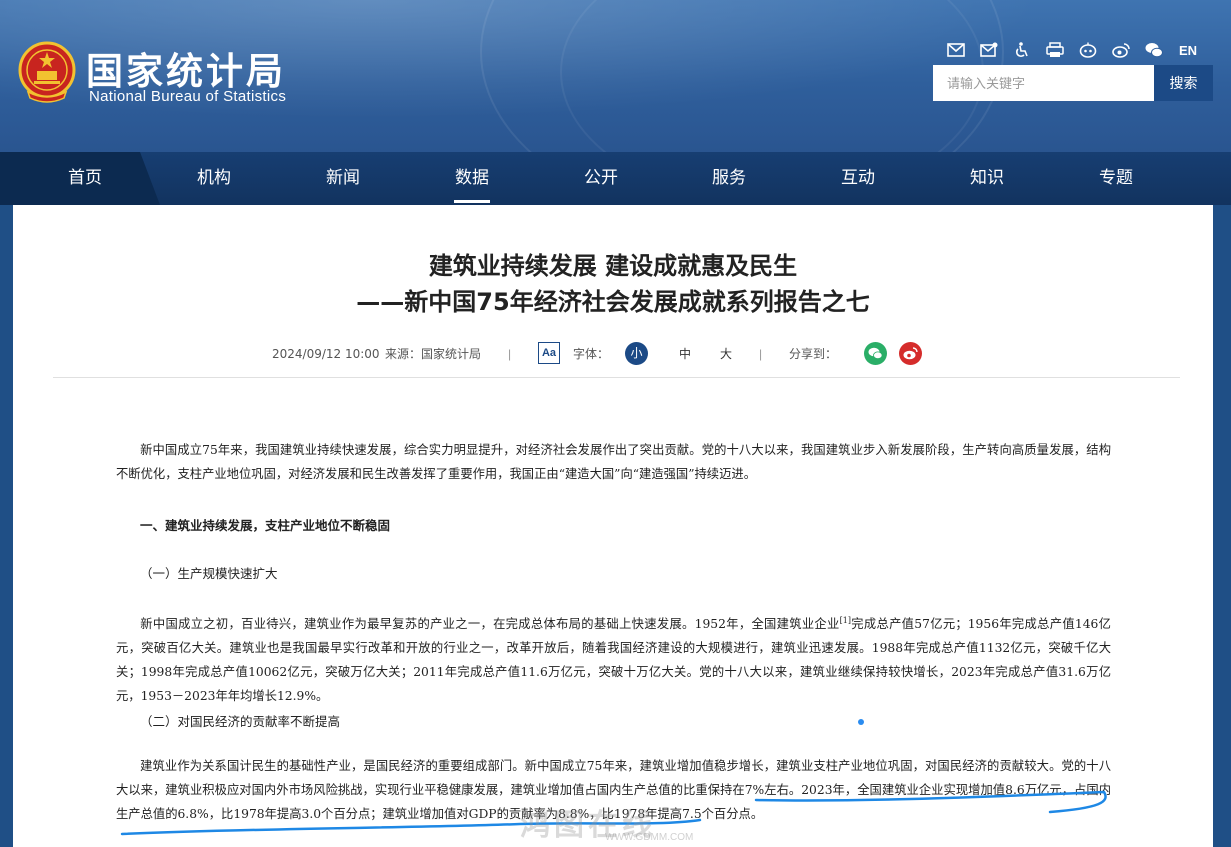  I want to click on robot-icon, so click(1088, 50).